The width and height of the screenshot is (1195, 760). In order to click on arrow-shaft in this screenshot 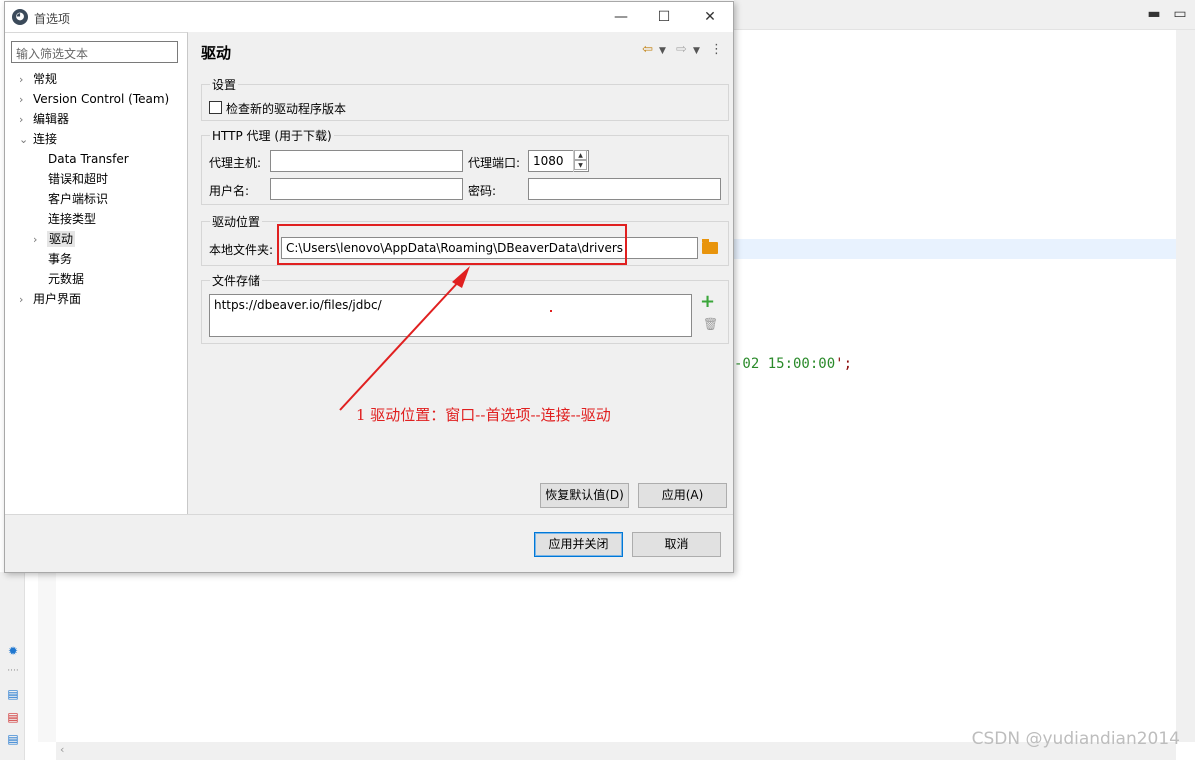, I will do `click(401, 344)`.